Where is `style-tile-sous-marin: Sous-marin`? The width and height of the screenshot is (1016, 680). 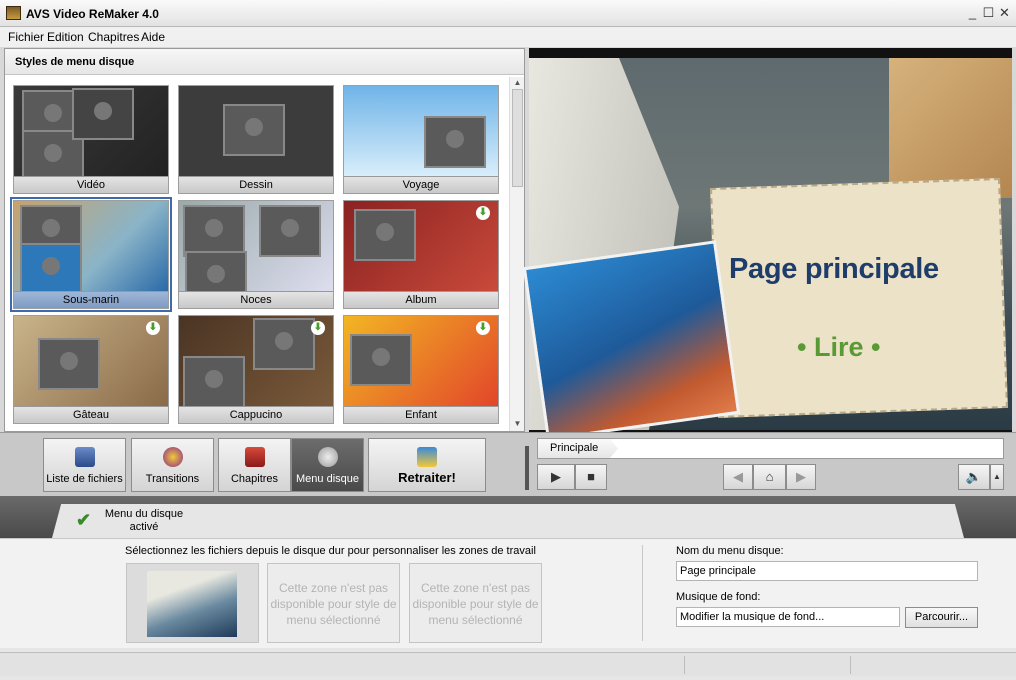
style-tile-sous-marin: Sous-marin is located at coordinates (91, 254).